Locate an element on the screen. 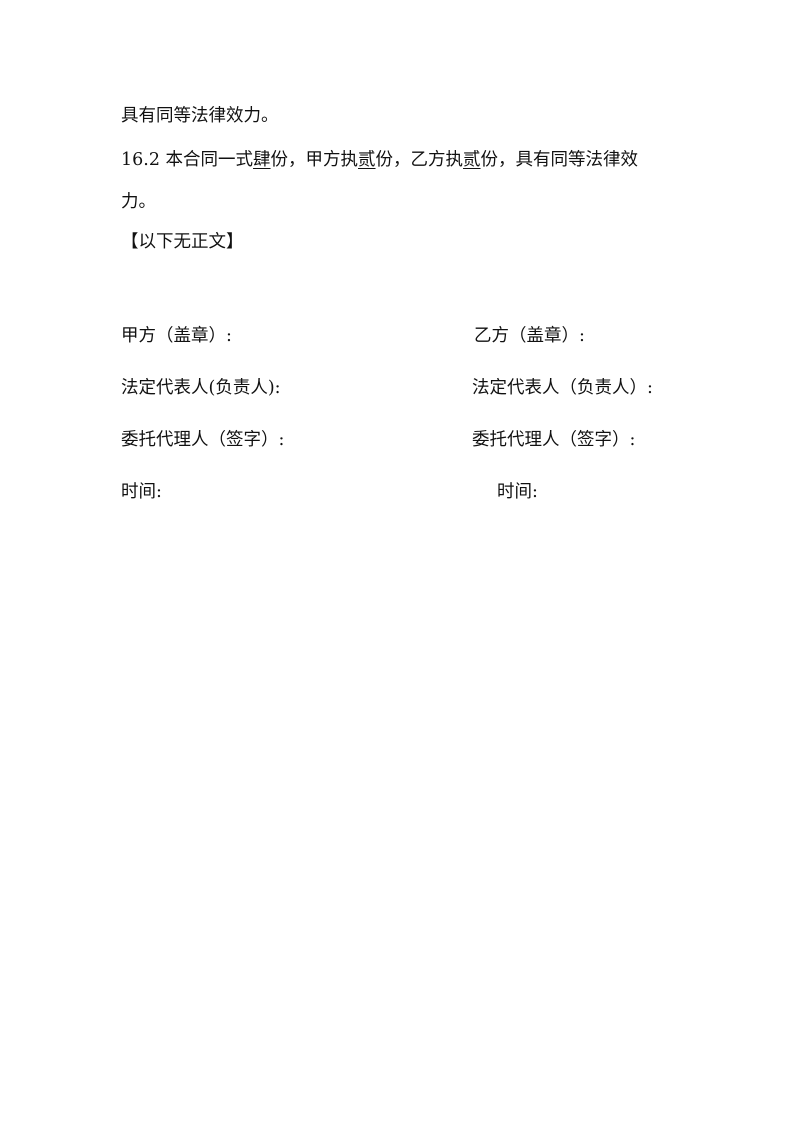 The image size is (794, 1123). paragraph-continuation: 具有同等法律效力。 is located at coordinates (200, 116).